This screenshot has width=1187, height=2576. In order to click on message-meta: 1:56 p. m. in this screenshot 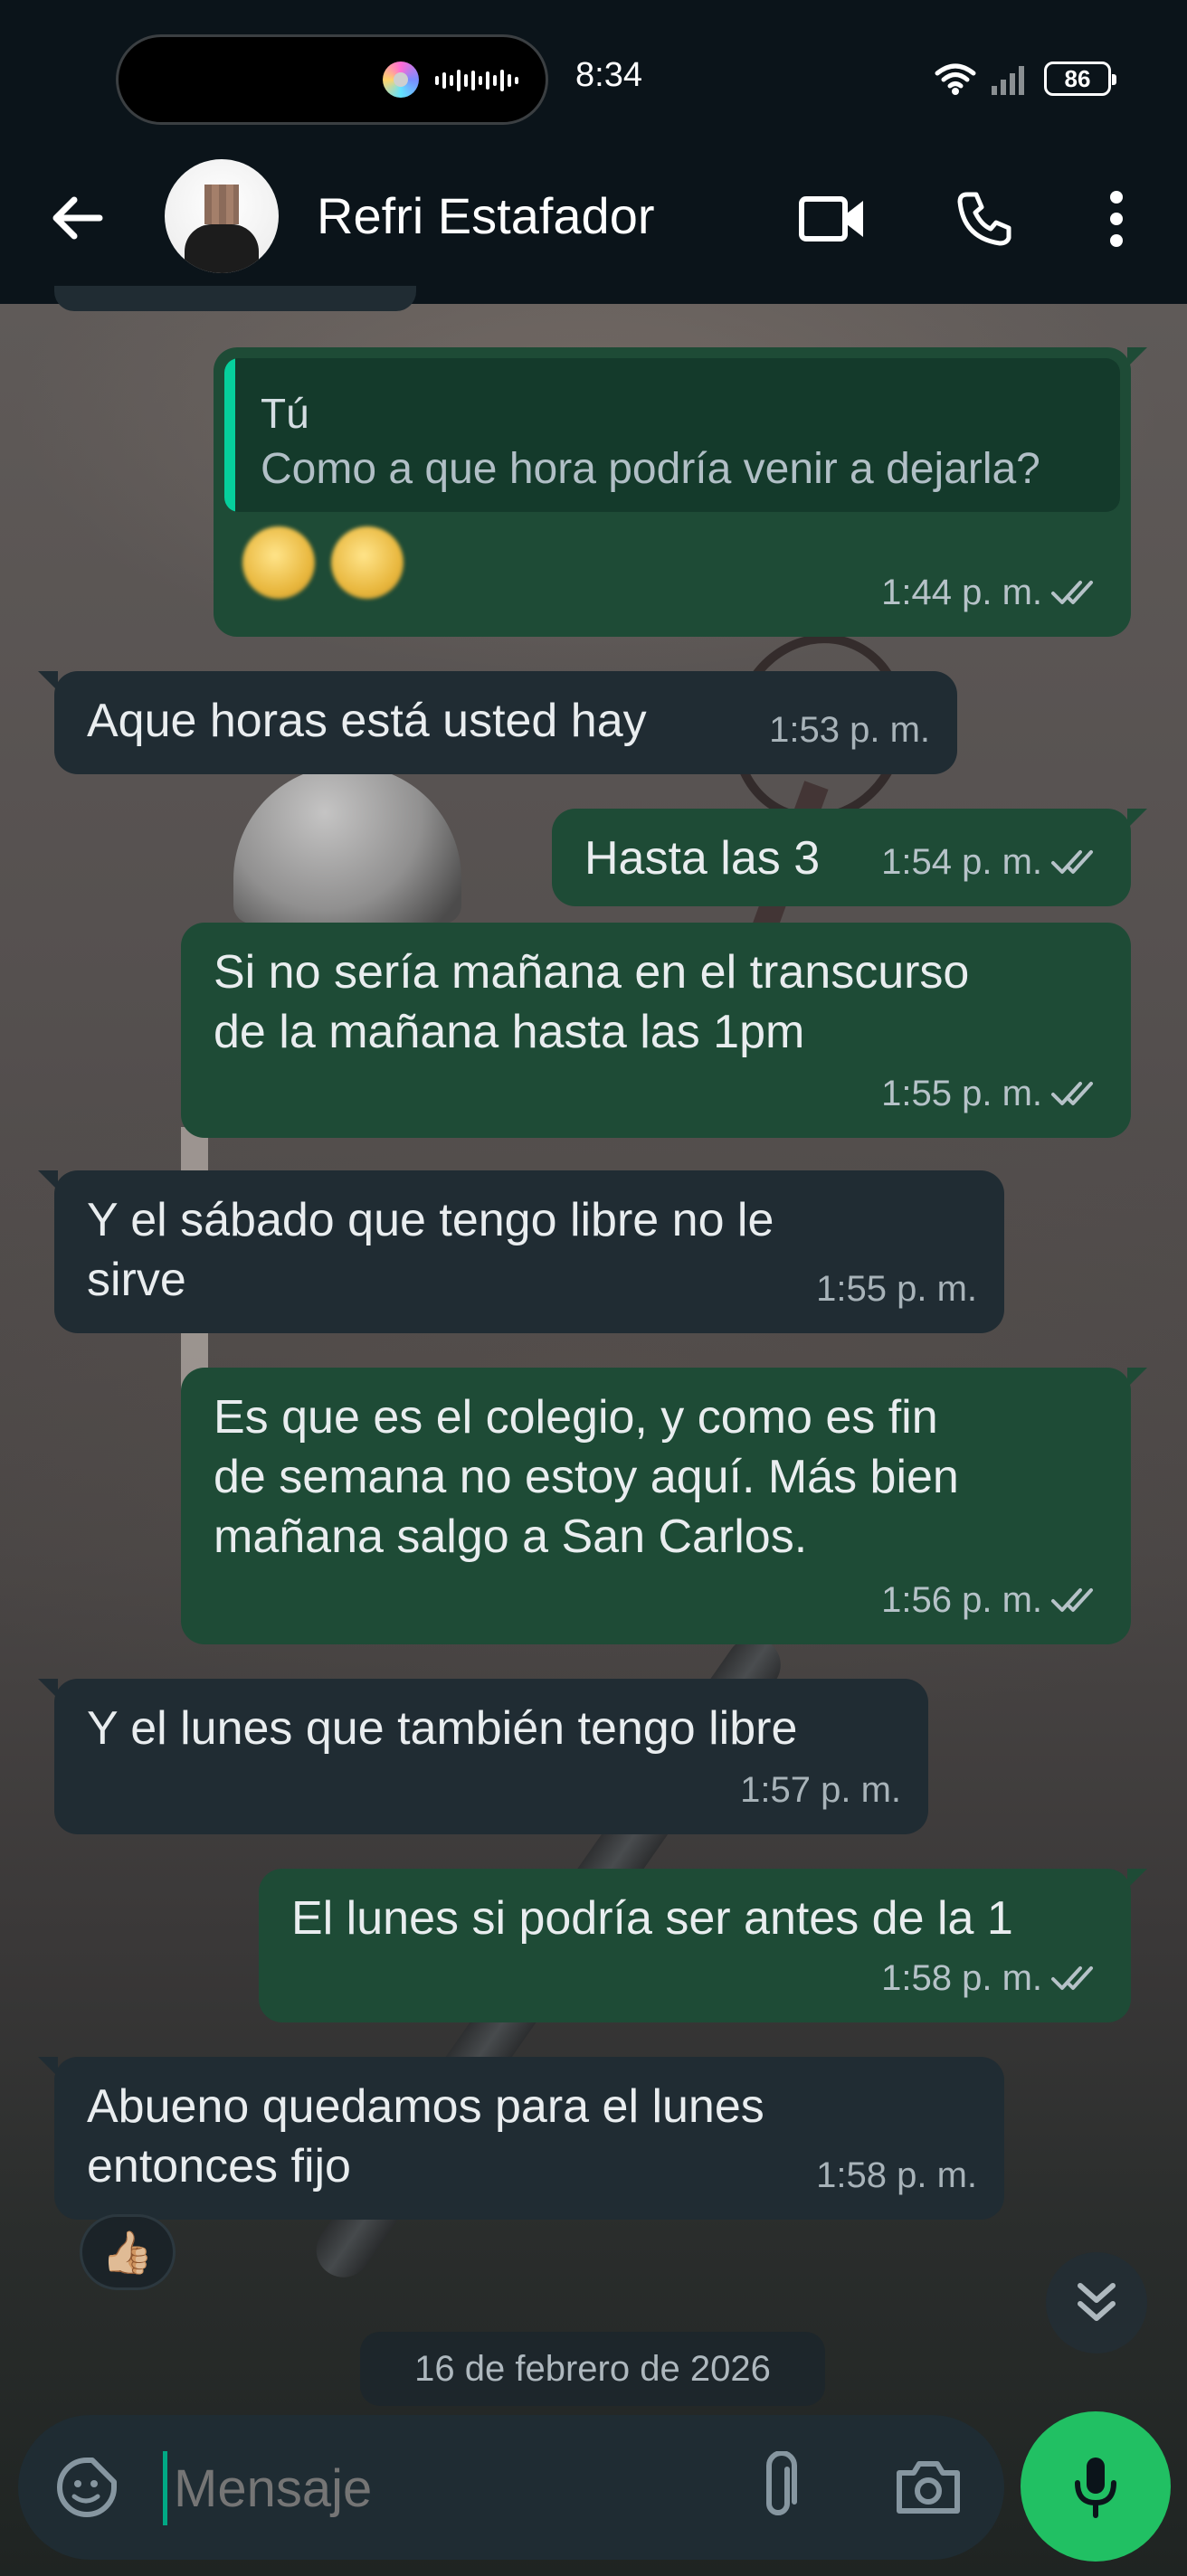, I will do `click(992, 1600)`.